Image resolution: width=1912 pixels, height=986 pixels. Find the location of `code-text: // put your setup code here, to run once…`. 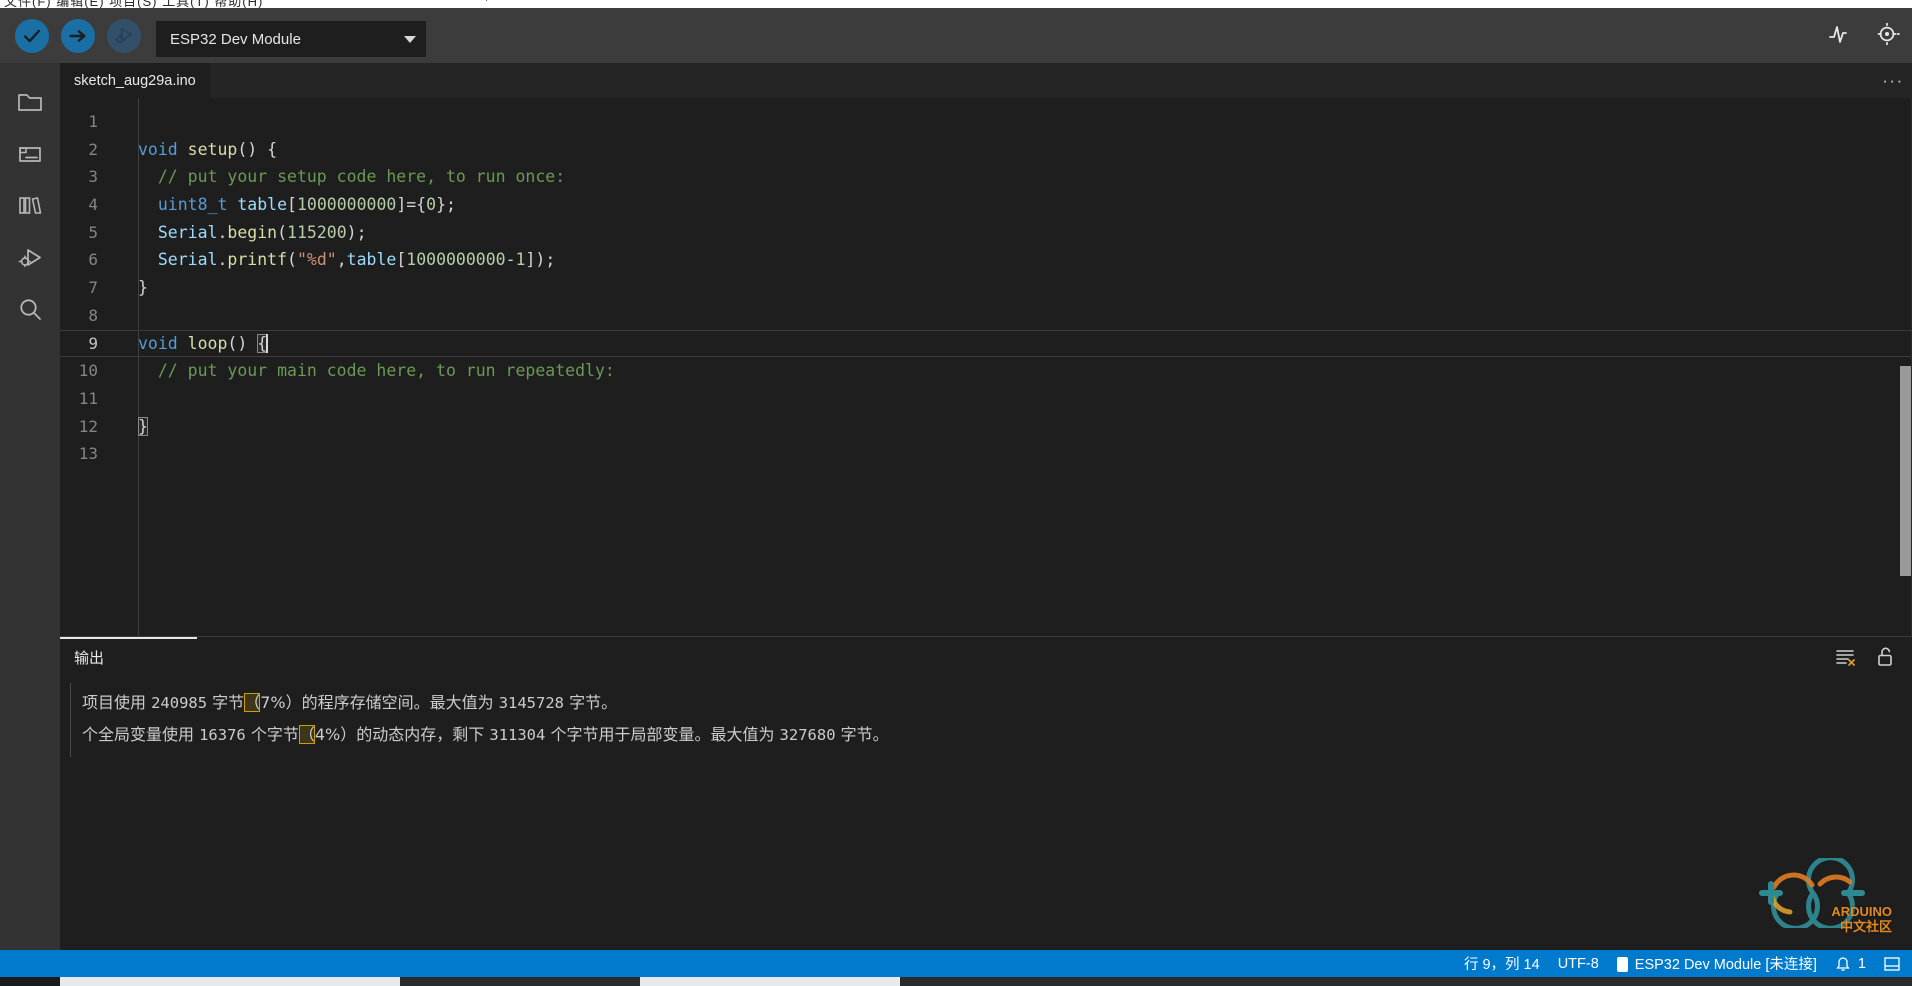

code-text: // put your setup code here, to run once… is located at coordinates (351, 177).